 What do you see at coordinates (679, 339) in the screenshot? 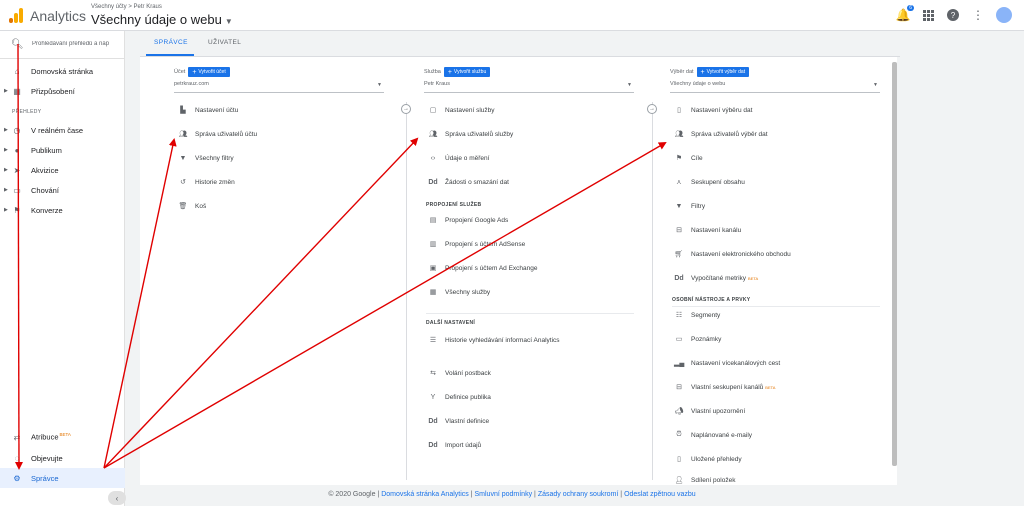
I see `notes-icon: ▭` at bounding box center [679, 339].